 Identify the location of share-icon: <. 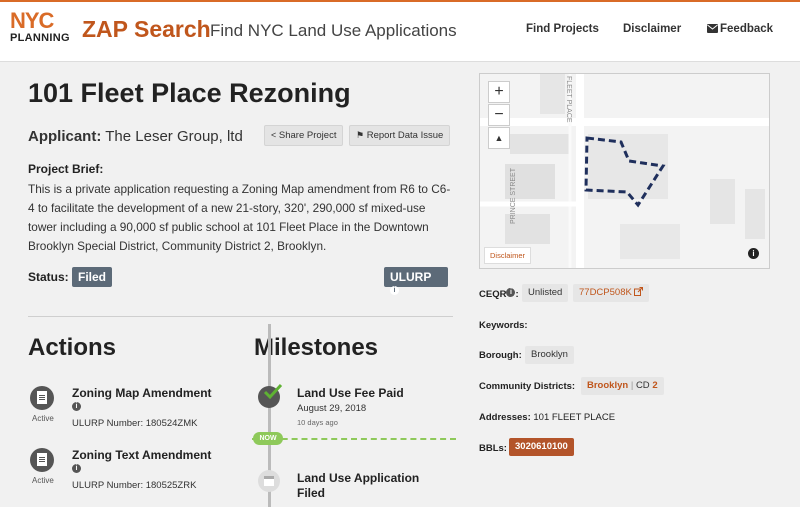
(274, 135).